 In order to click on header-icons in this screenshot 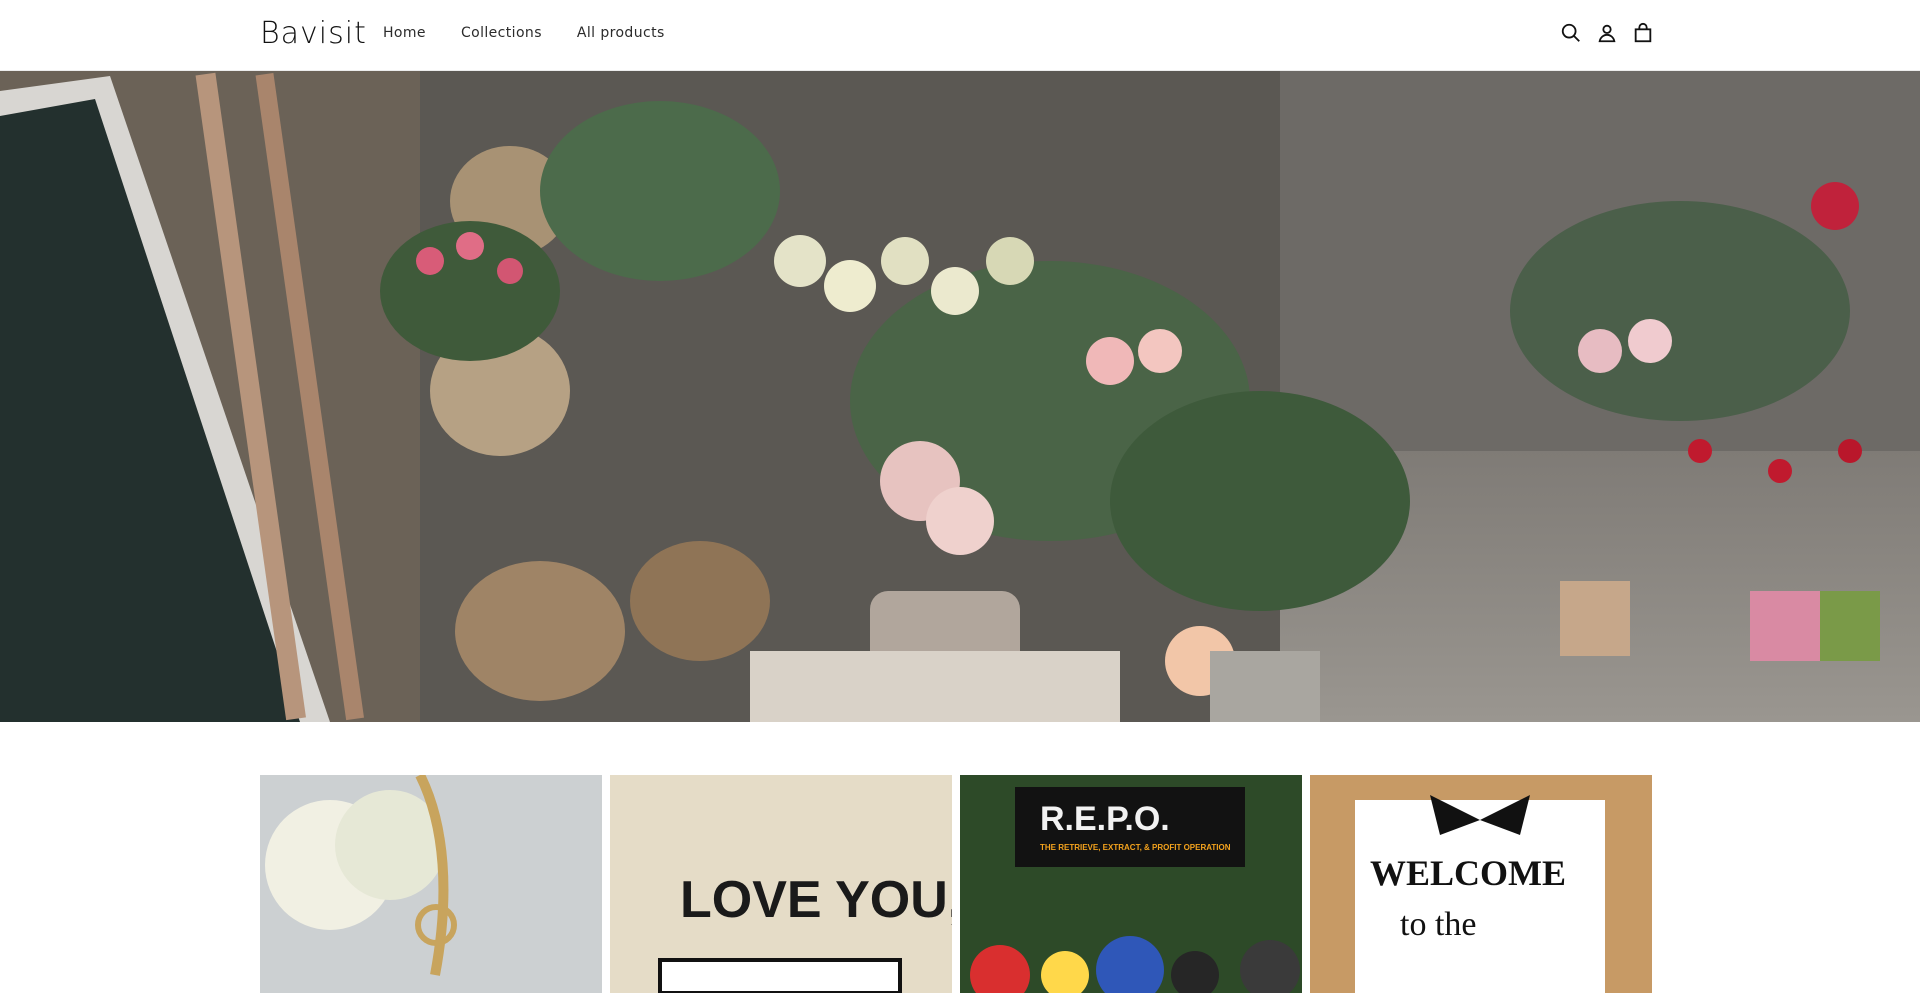, I will do `click(1607, 34)`.